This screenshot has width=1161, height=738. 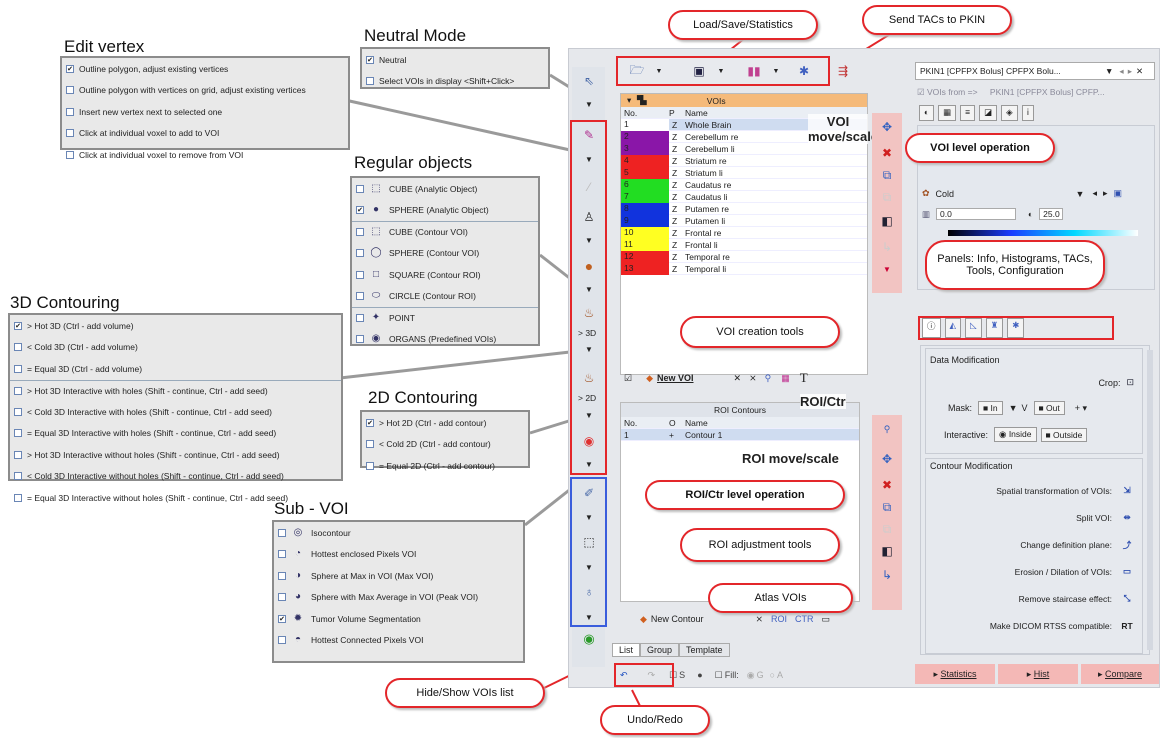 What do you see at coordinates (1130, 71) in the screenshot?
I see `next-icon: ▸` at bounding box center [1130, 71].